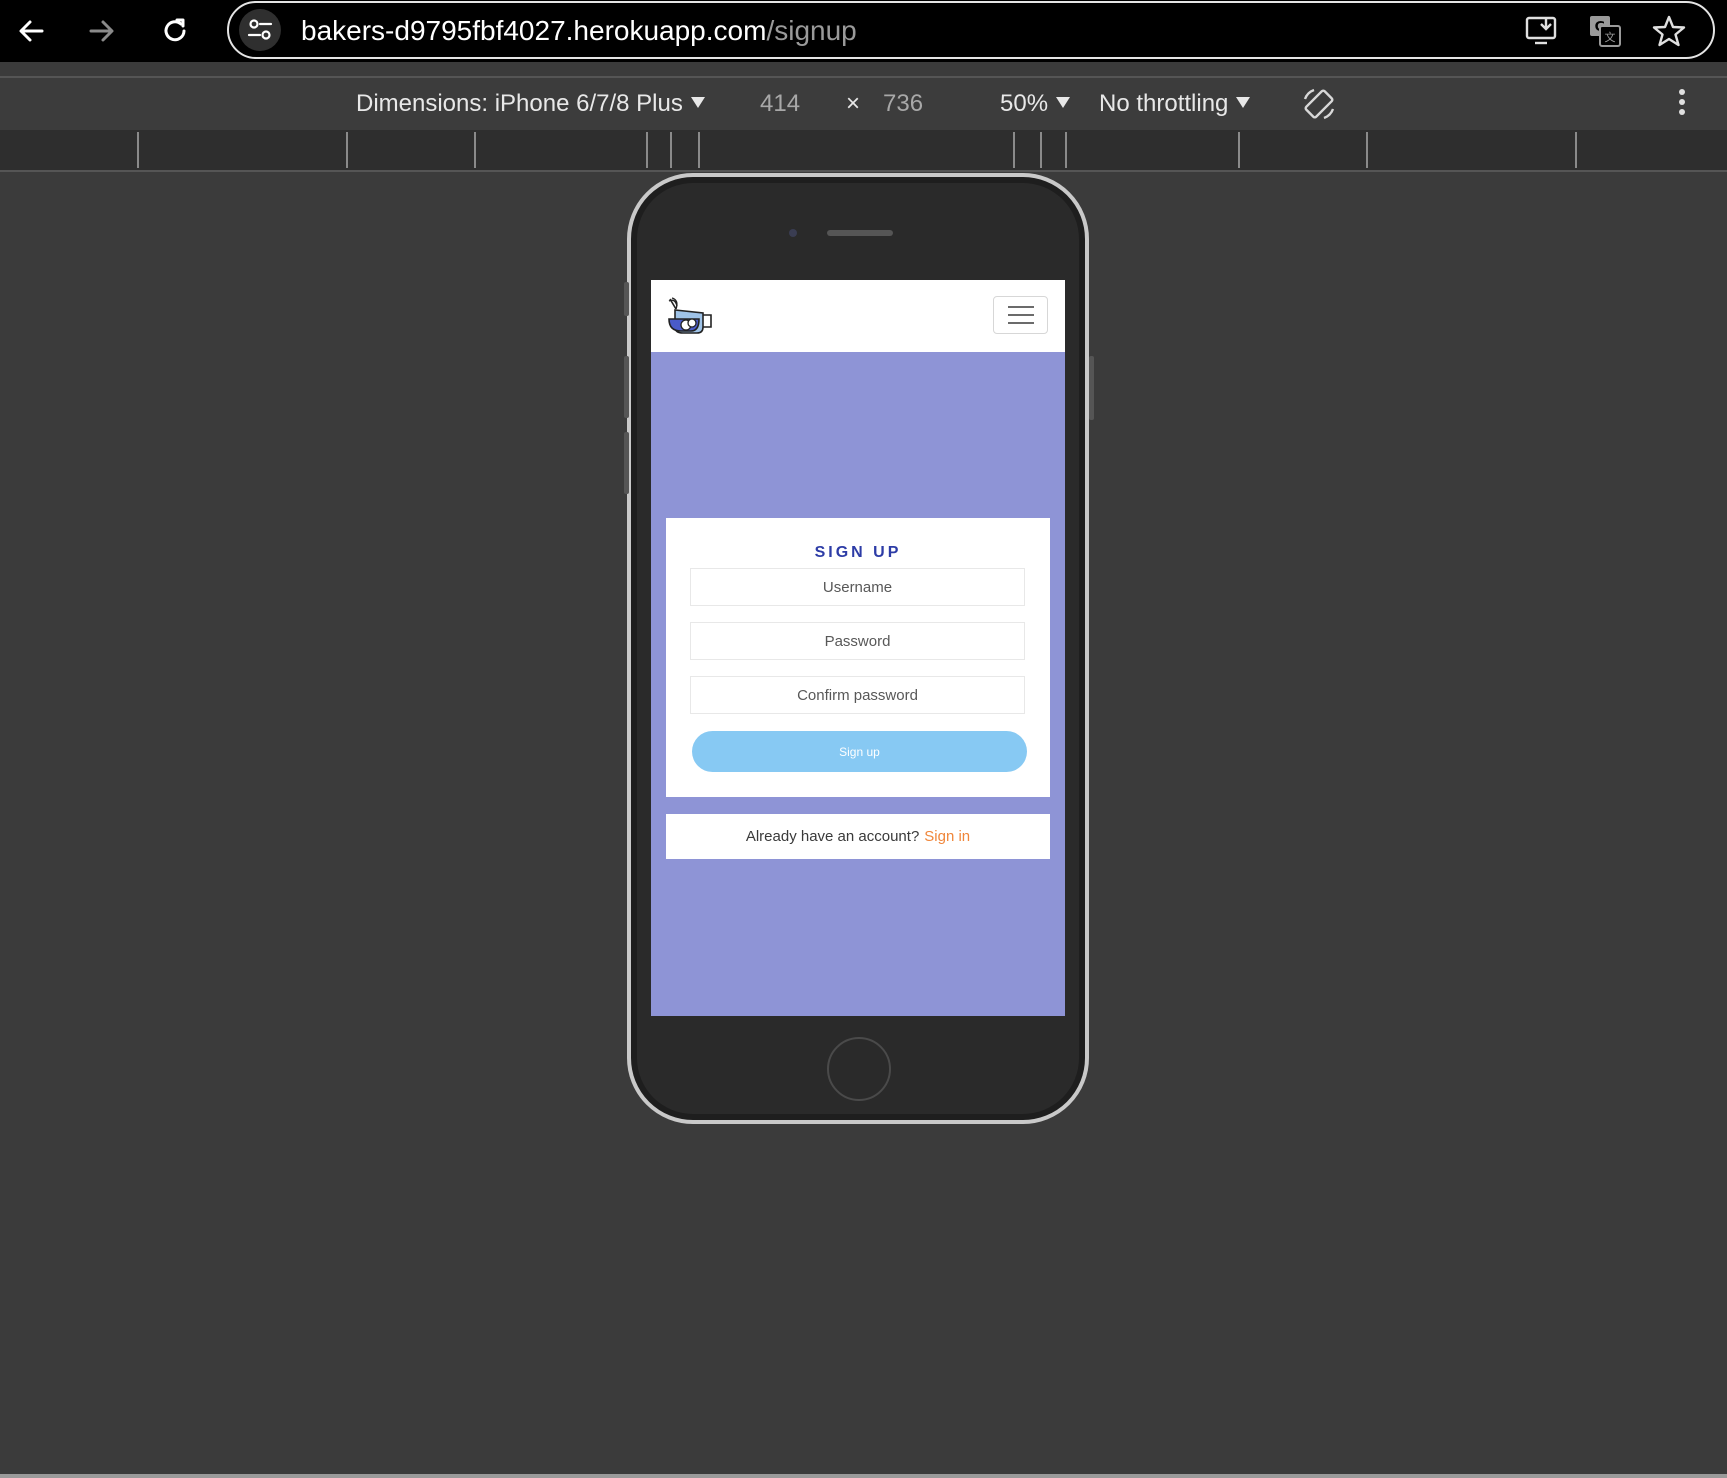  I want to click on home-button, so click(859, 1069).